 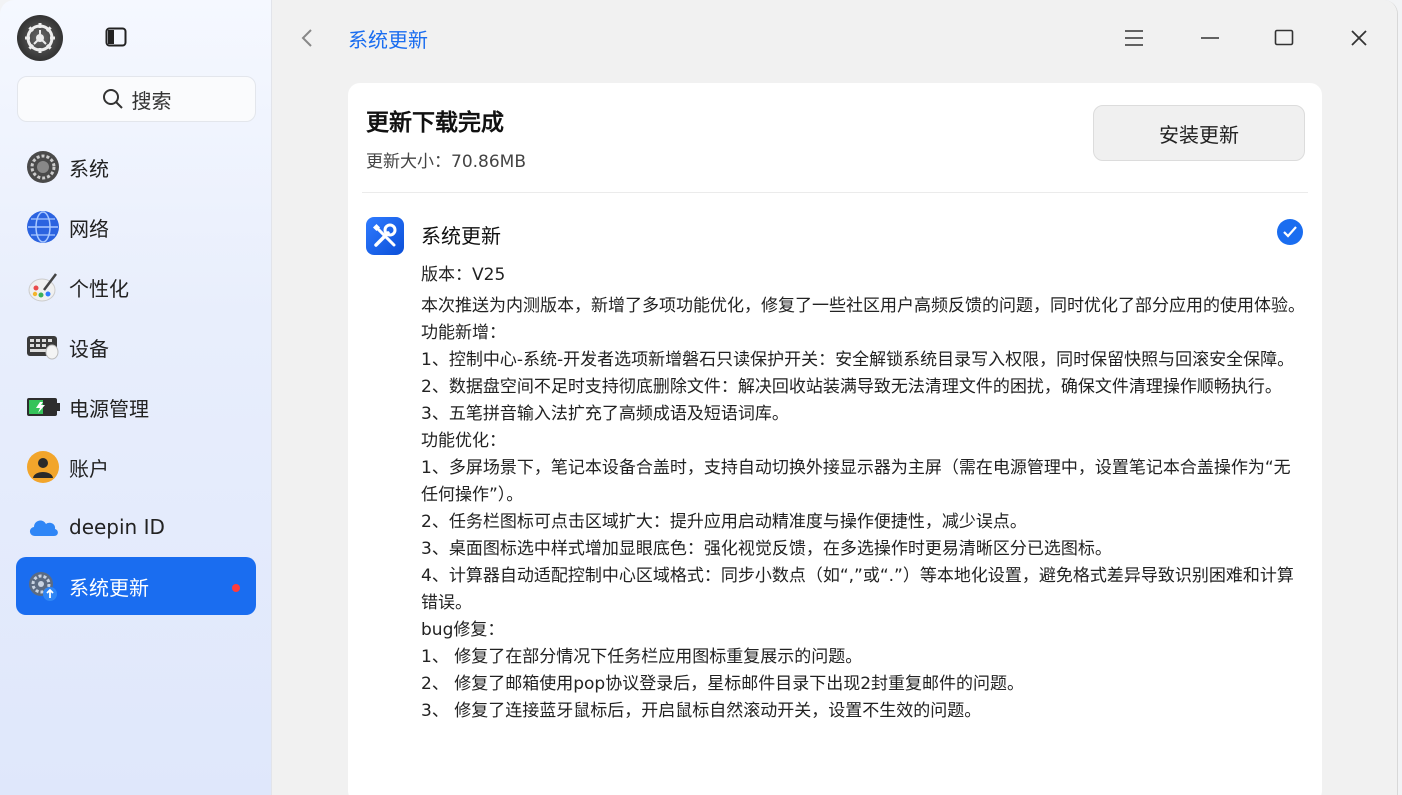 I want to click on close-button, so click(x=1359, y=38).